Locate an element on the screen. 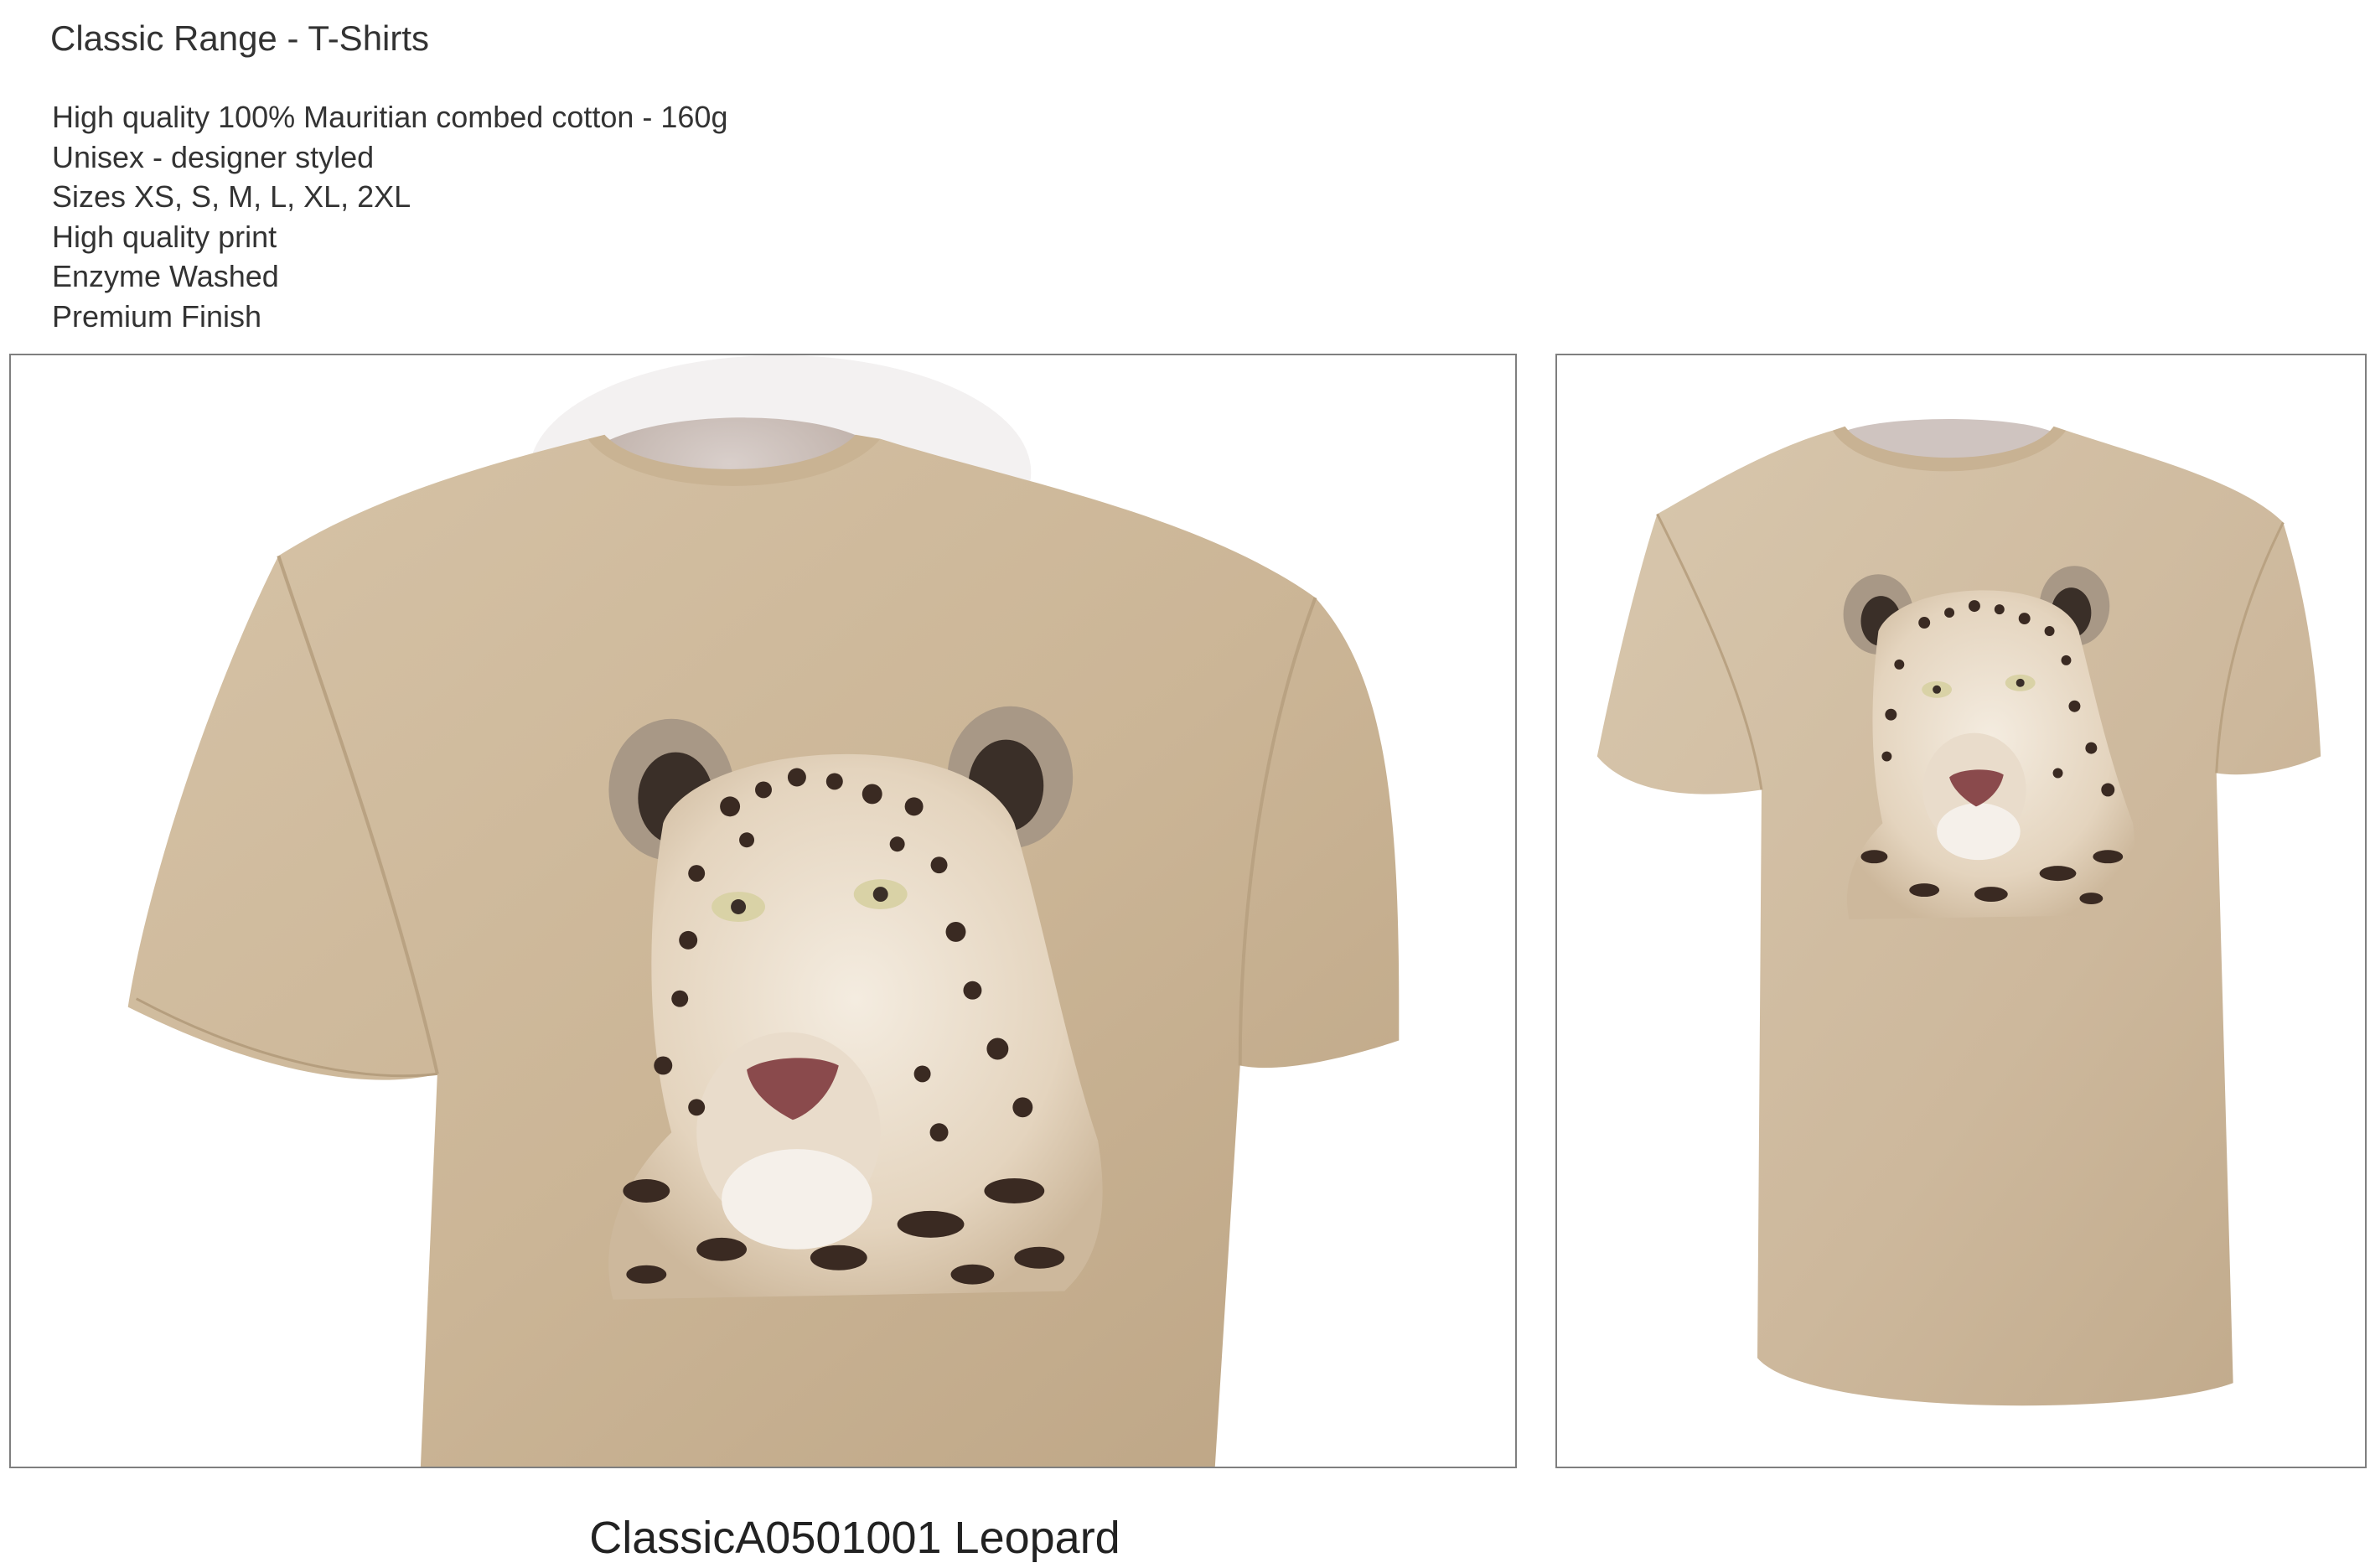  feature-item: Enzyme Washed is located at coordinates (165, 276).